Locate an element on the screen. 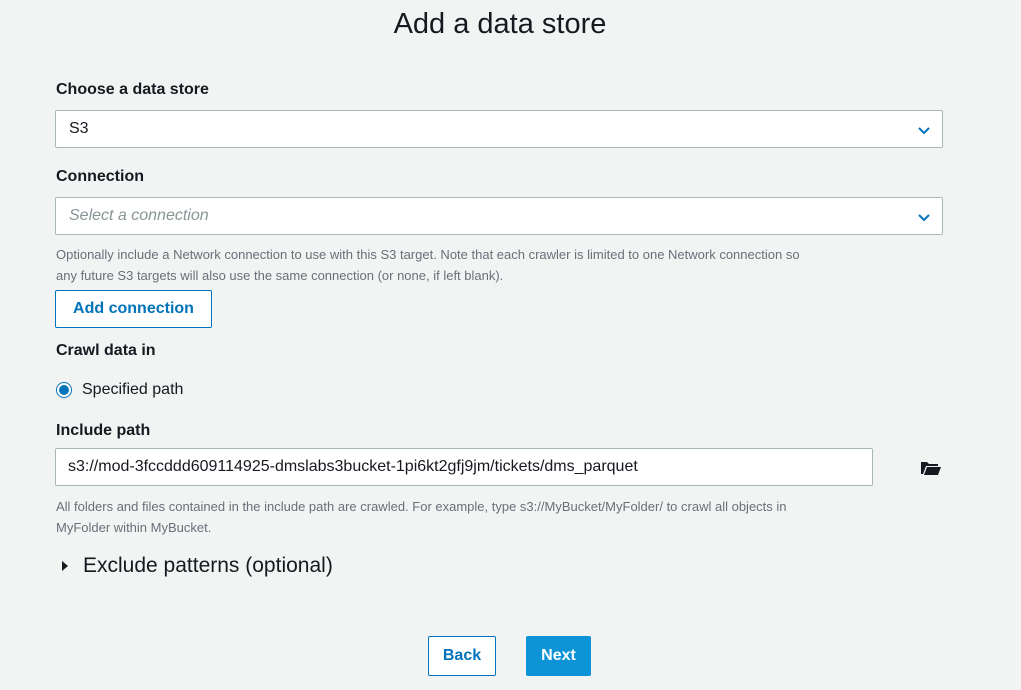 The height and width of the screenshot is (690, 1021). data-store-select: S3 is located at coordinates (499, 129).